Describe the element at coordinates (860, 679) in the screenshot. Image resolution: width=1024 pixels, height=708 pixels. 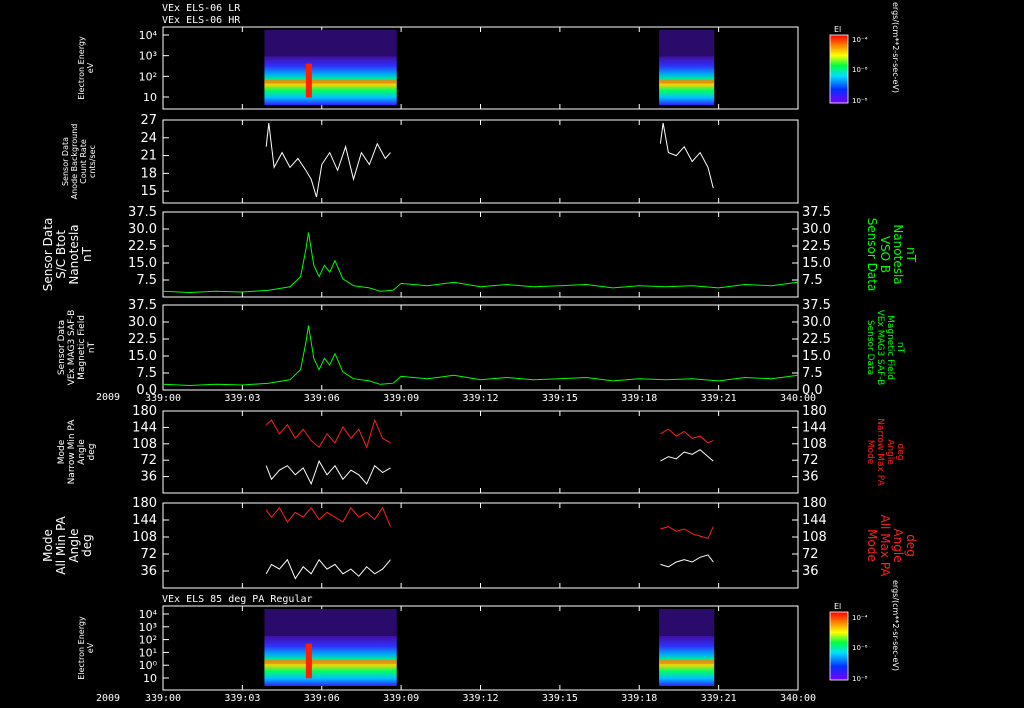
I see `colorbar-bottom-tick-3: 10⁻⁸` at that location.